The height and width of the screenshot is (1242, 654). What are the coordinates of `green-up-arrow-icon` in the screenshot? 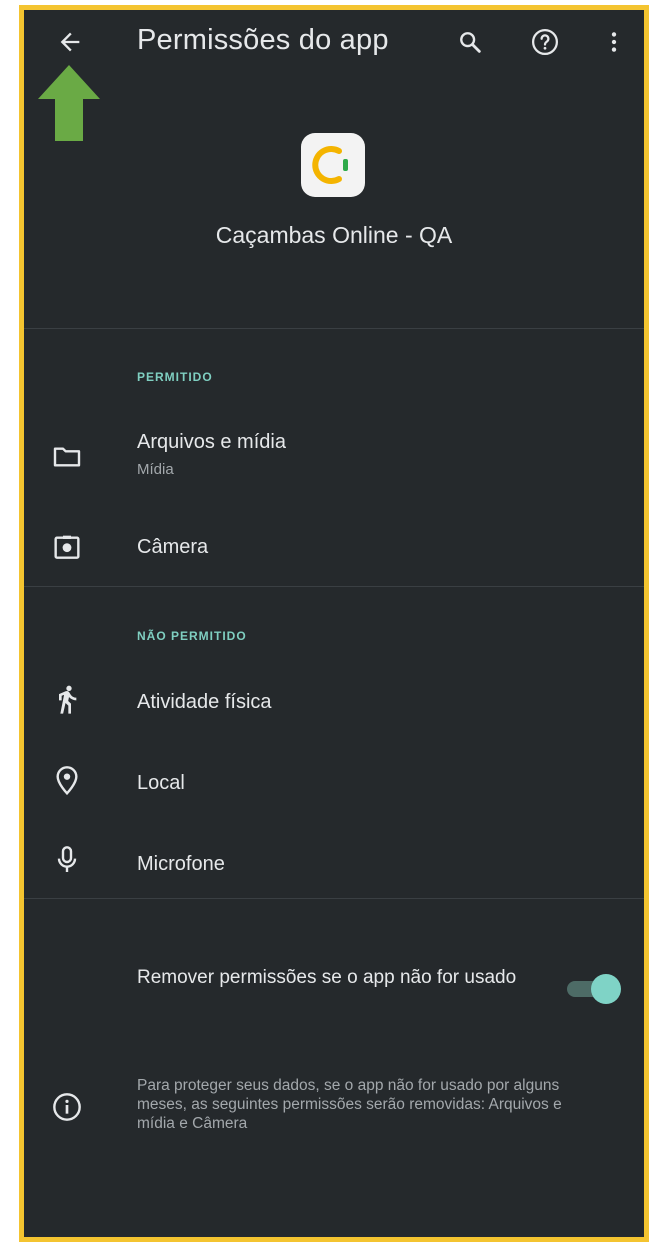 It's located at (69, 103).